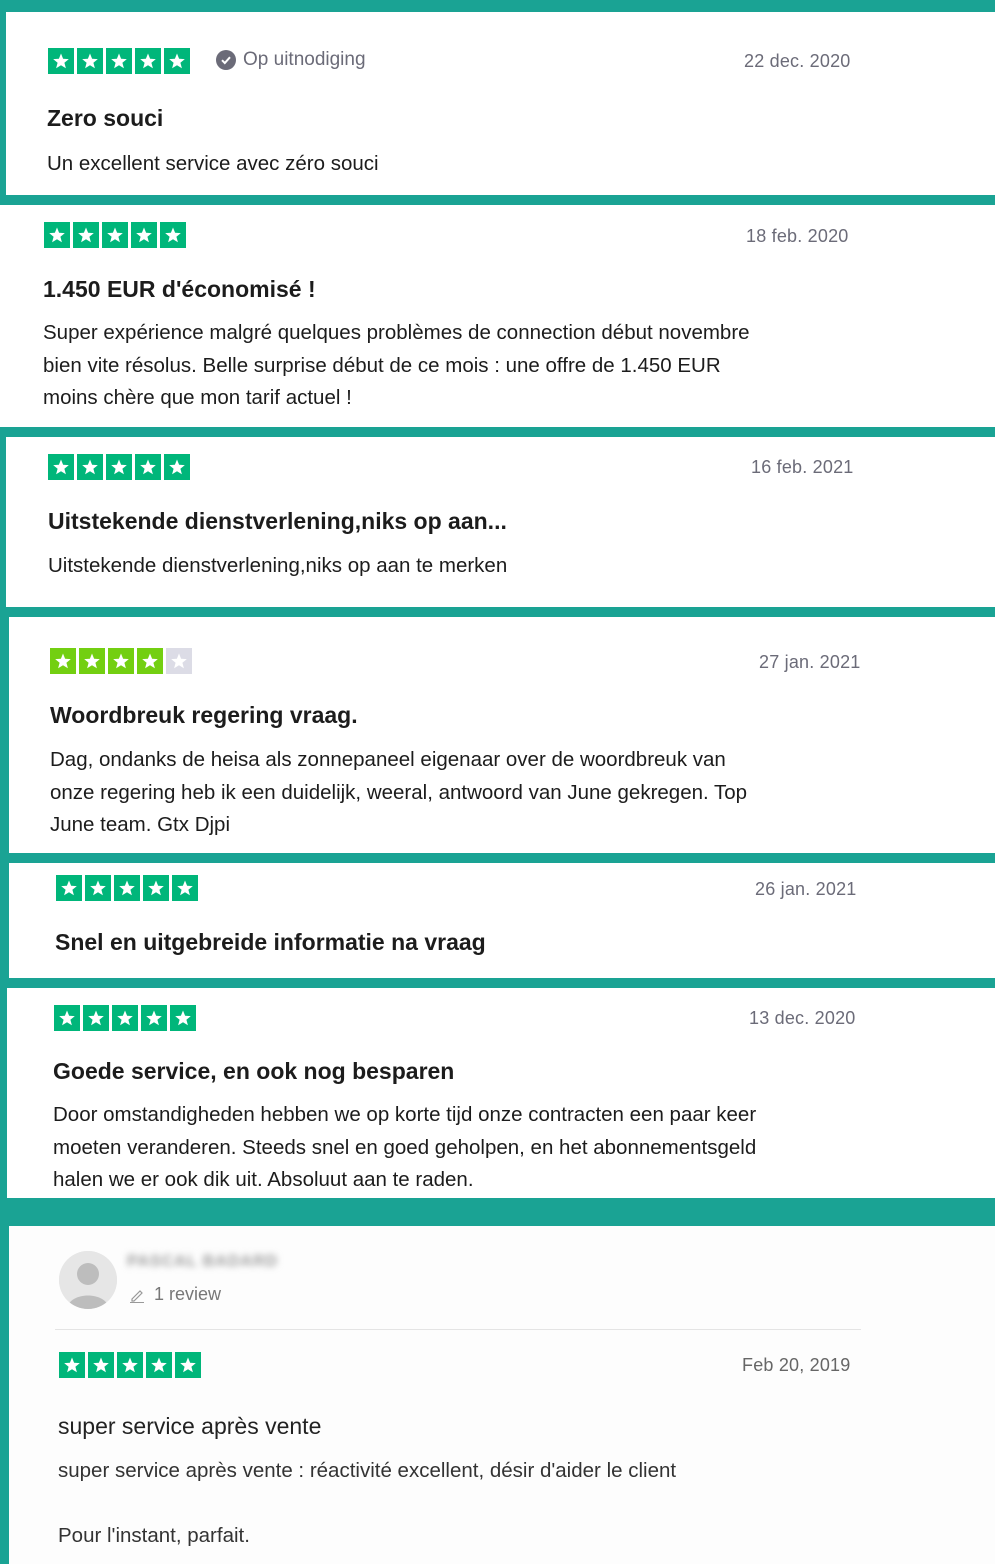 The image size is (995, 1564). I want to click on review-title: Zero souci, so click(105, 118).